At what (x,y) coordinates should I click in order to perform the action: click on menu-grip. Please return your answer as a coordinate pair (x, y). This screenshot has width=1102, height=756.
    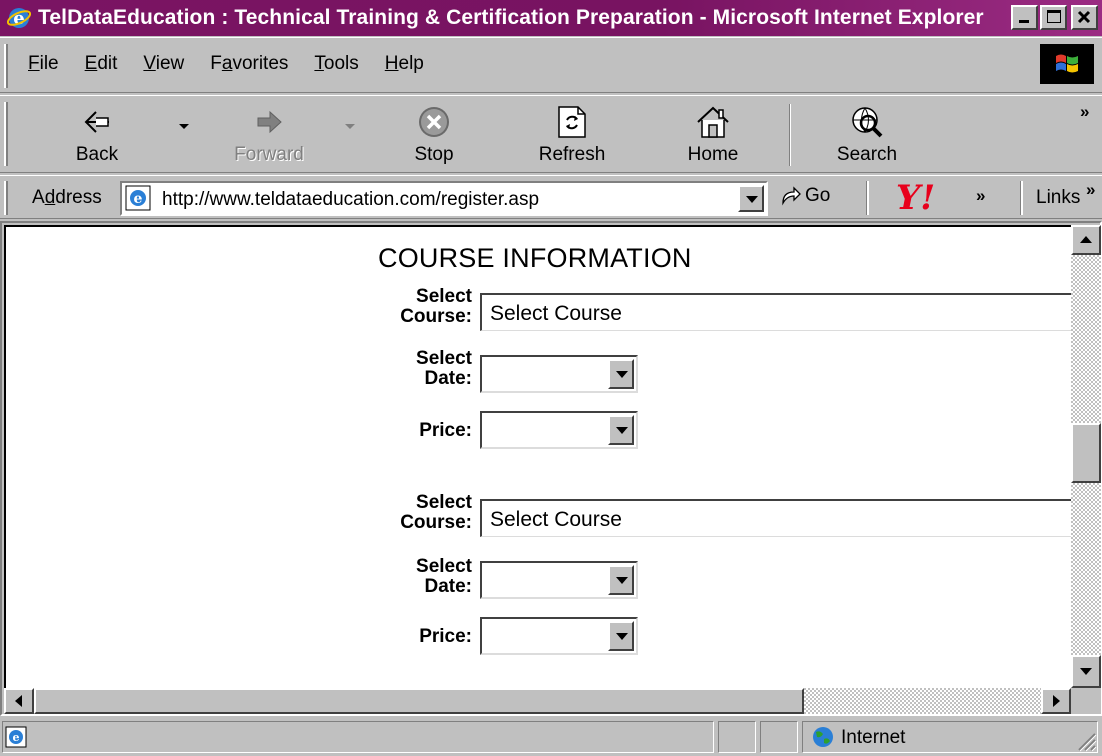
    Looking at the image, I should click on (6, 66).